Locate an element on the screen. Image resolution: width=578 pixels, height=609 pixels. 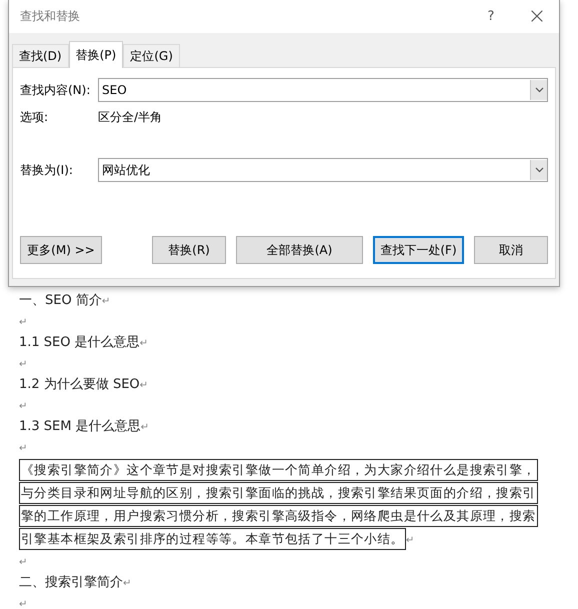
tab: 定位(G) is located at coordinates (151, 55).